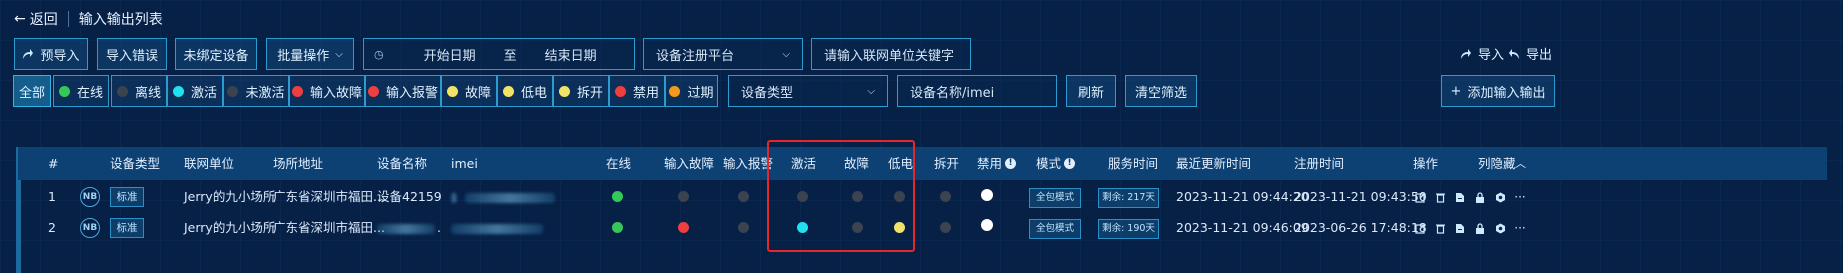  I want to click on device-name-cell: 设备42159, so click(409, 196).